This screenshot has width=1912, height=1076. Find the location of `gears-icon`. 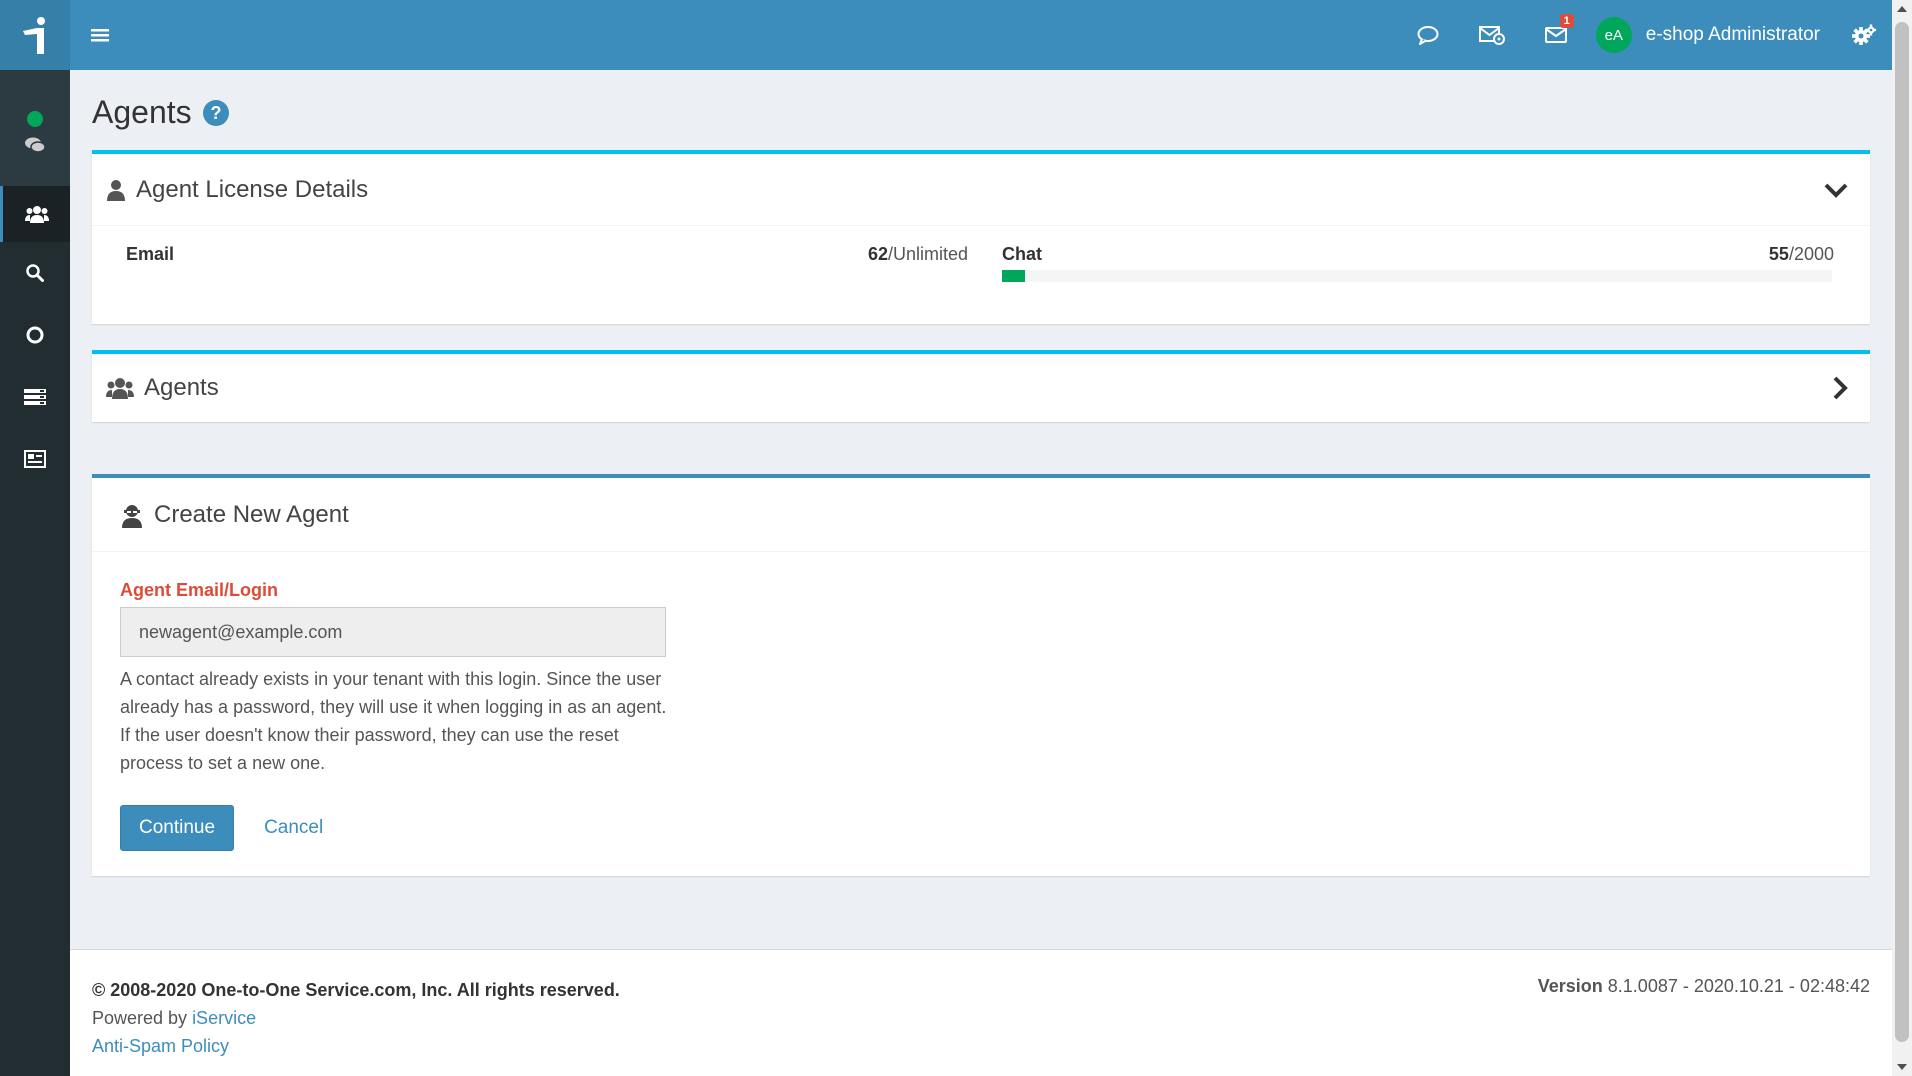

gears-icon is located at coordinates (1864, 34).